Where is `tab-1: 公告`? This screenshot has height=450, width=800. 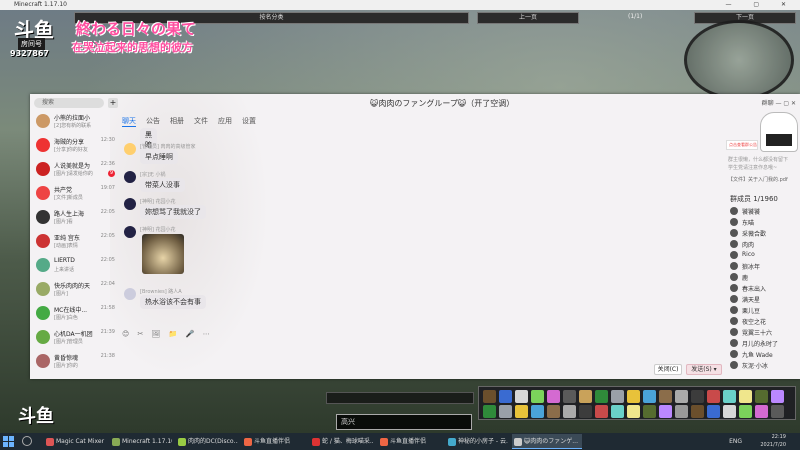
tab-1: 公告 is located at coordinates (153, 121).